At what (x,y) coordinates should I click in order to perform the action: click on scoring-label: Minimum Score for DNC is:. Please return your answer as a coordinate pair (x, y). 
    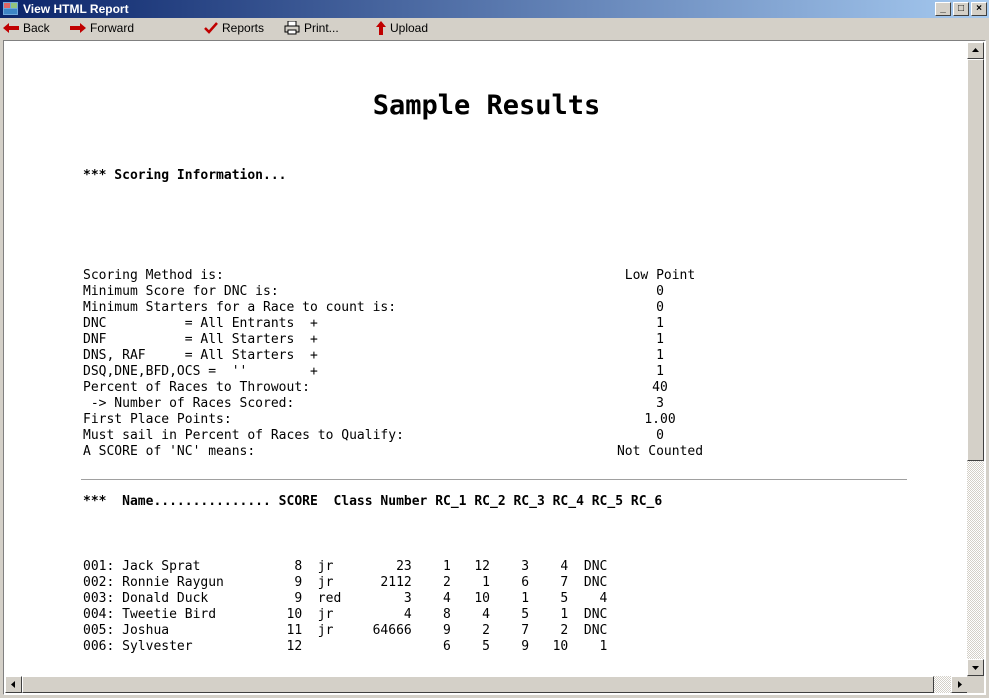
    Looking at the image, I should click on (181, 291).